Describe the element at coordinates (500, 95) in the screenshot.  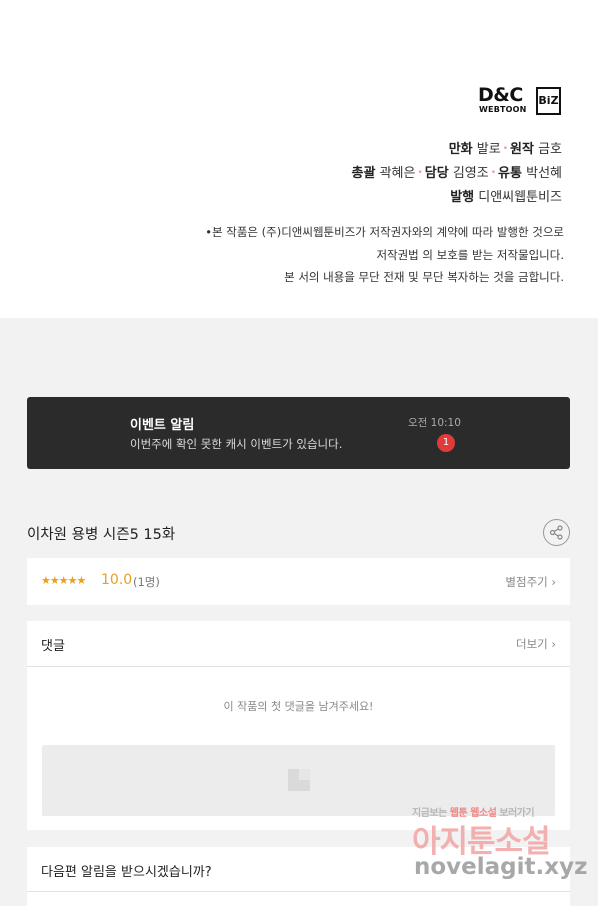
I see `logo-brand: D&C` at that location.